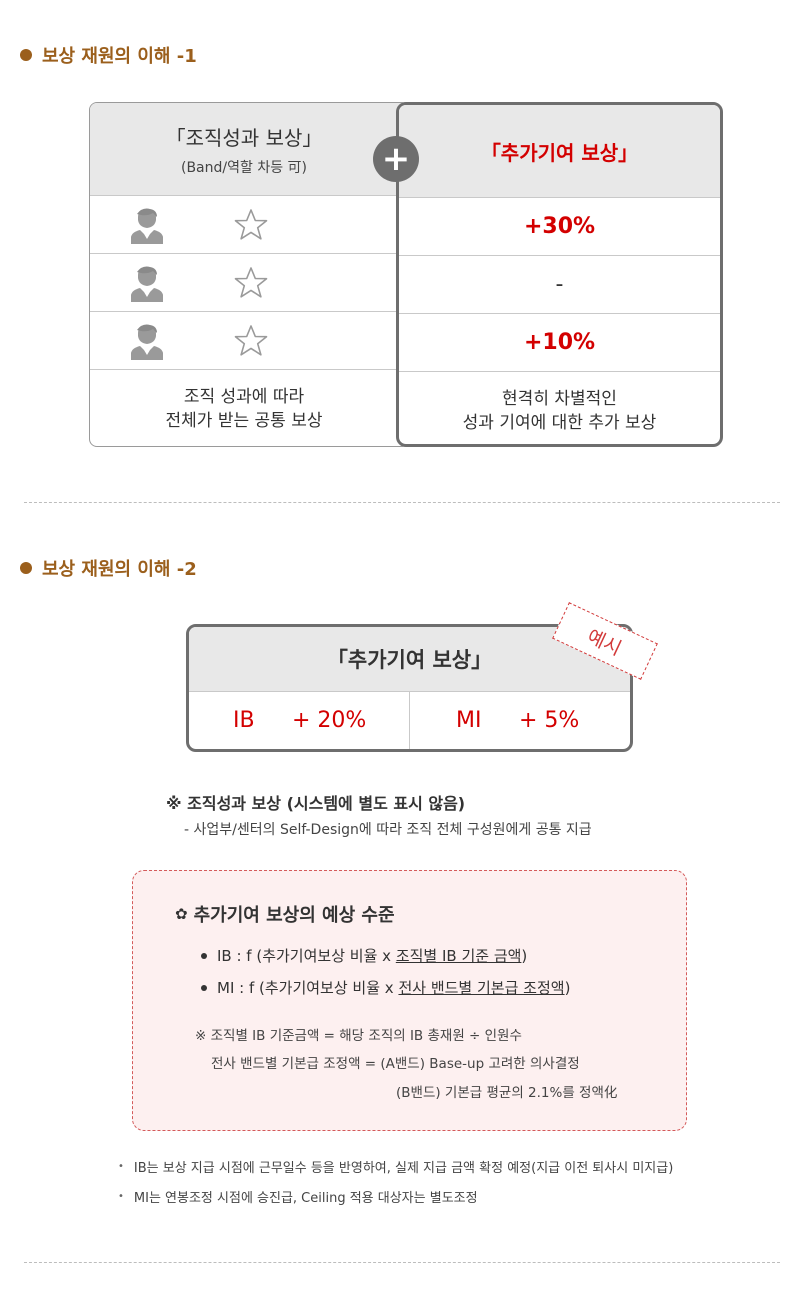 The width and height of the screenshot is (808, 1293). What do you see at coordinates (469, 720) in the screenshot?
I see `mi-label: MI` at bounding box center [469, 720].